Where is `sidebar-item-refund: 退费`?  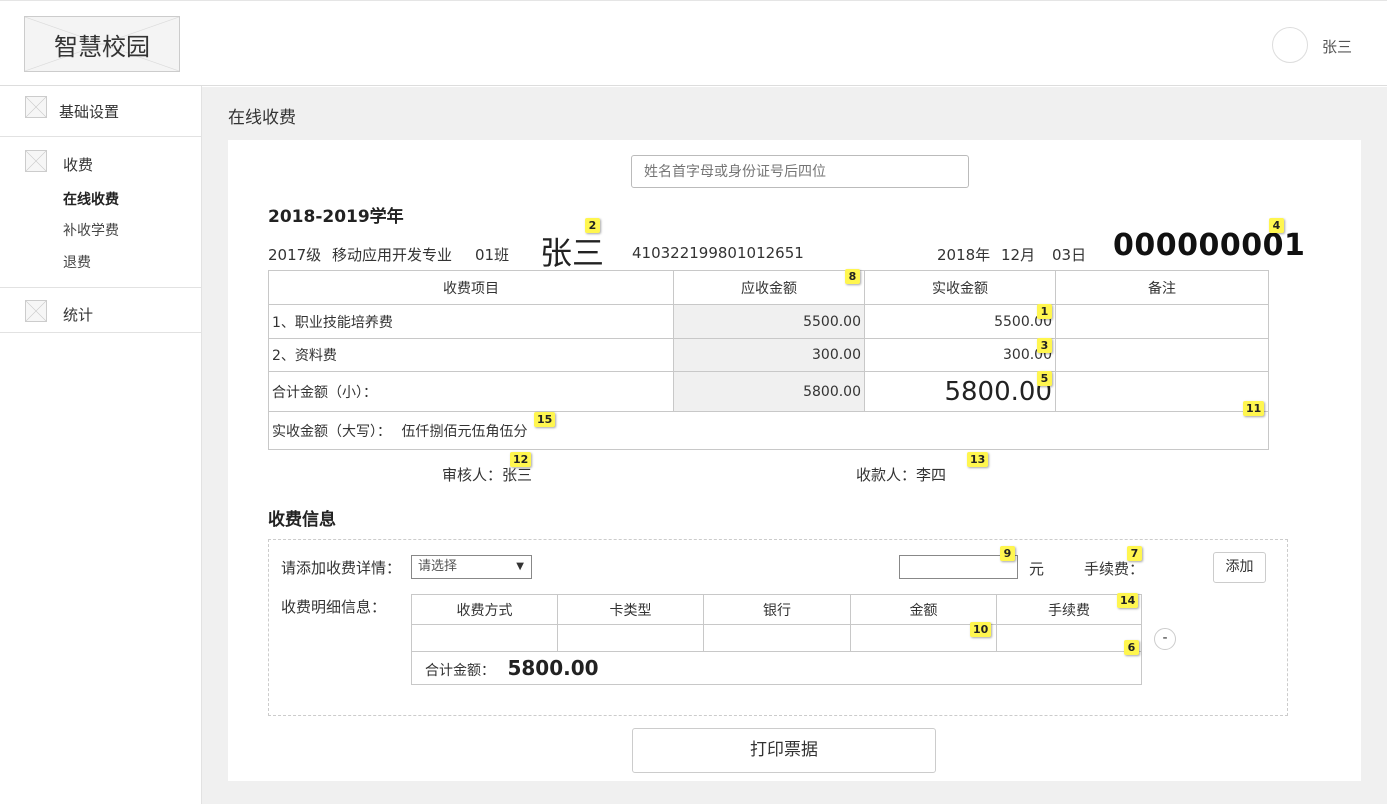 sidebar-item-refund: 退费 is located at coordinates (77, 262).